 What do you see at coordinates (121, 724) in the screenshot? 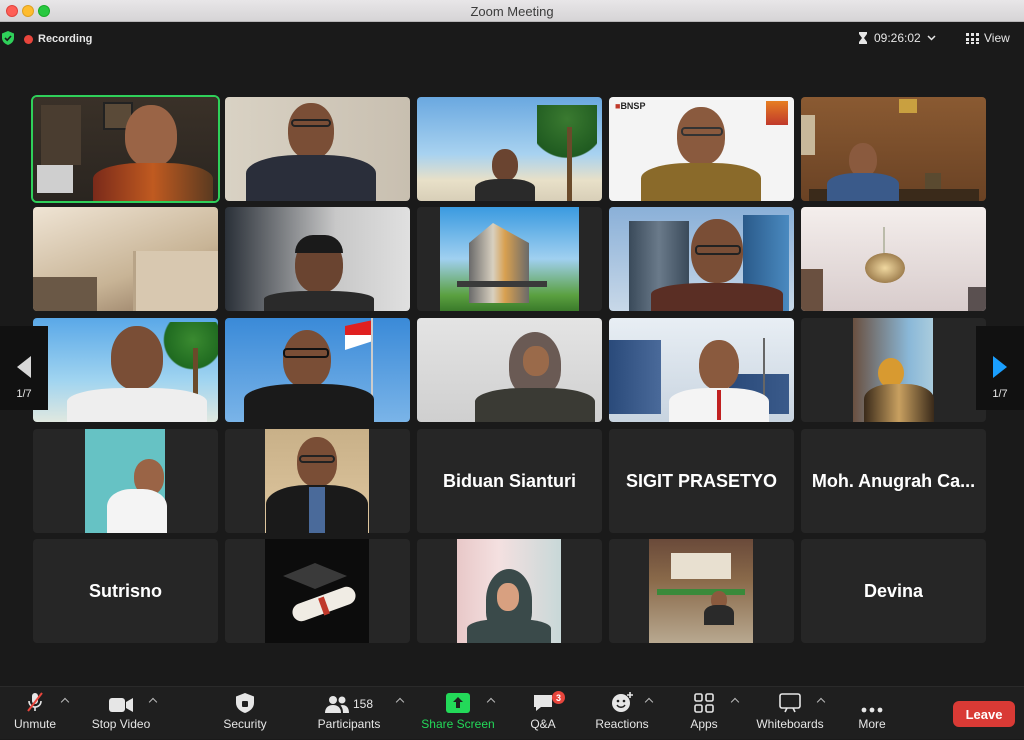
I see `stop-video-label: Stop Video` at bounding box center [121, 724].